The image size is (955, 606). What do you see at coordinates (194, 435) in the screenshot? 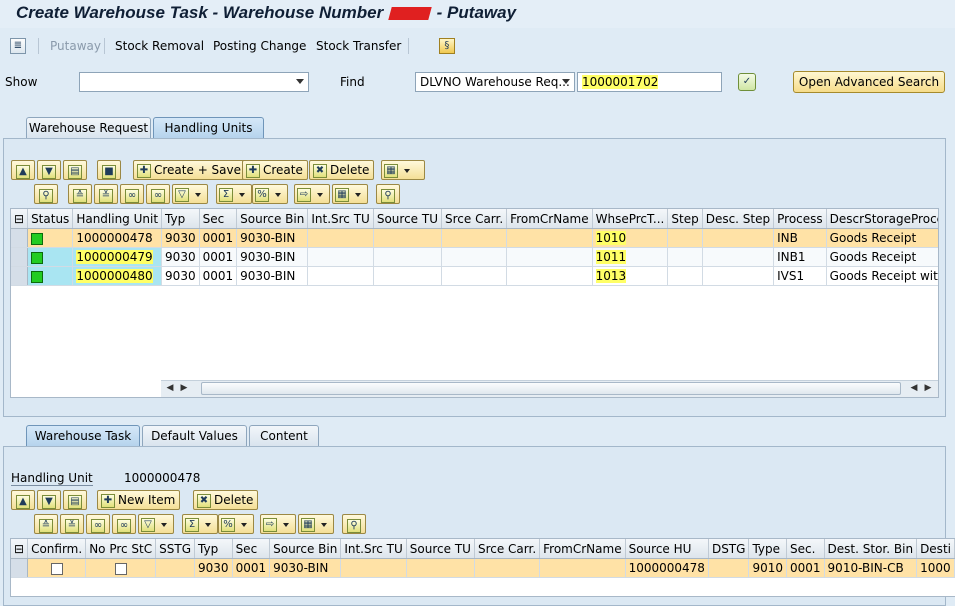
I see `tab-default-values: Default Values` at bounding box center [194, 435].